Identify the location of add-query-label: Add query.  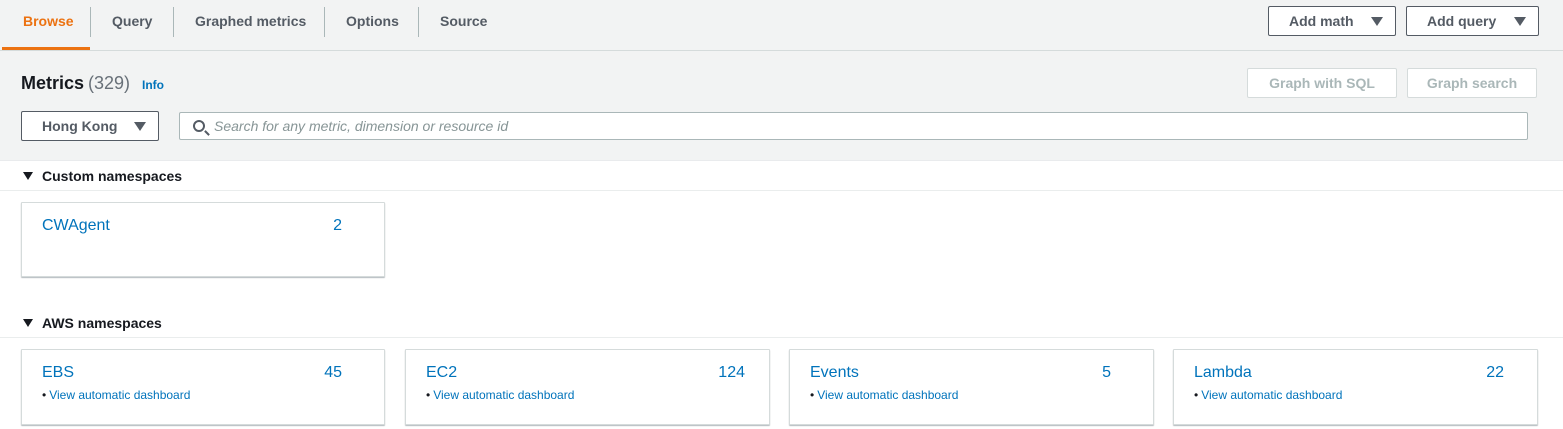
(1462, 21).